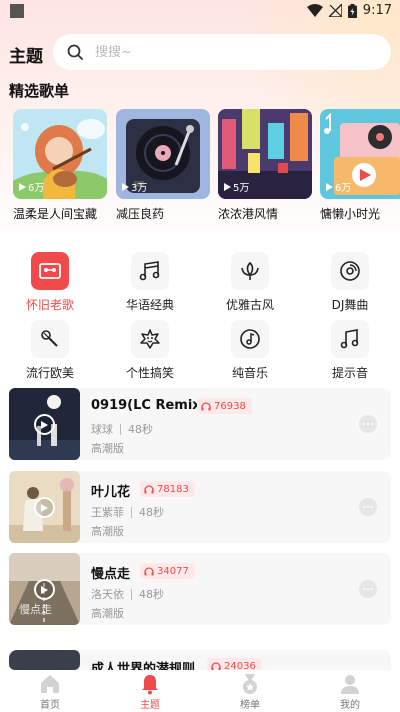  I want to click on nav-label: 主题, so click(150, 705).